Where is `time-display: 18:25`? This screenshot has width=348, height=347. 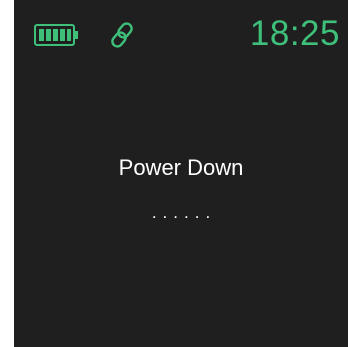 time-display: 18:25 is located at coordinates (294, 33).